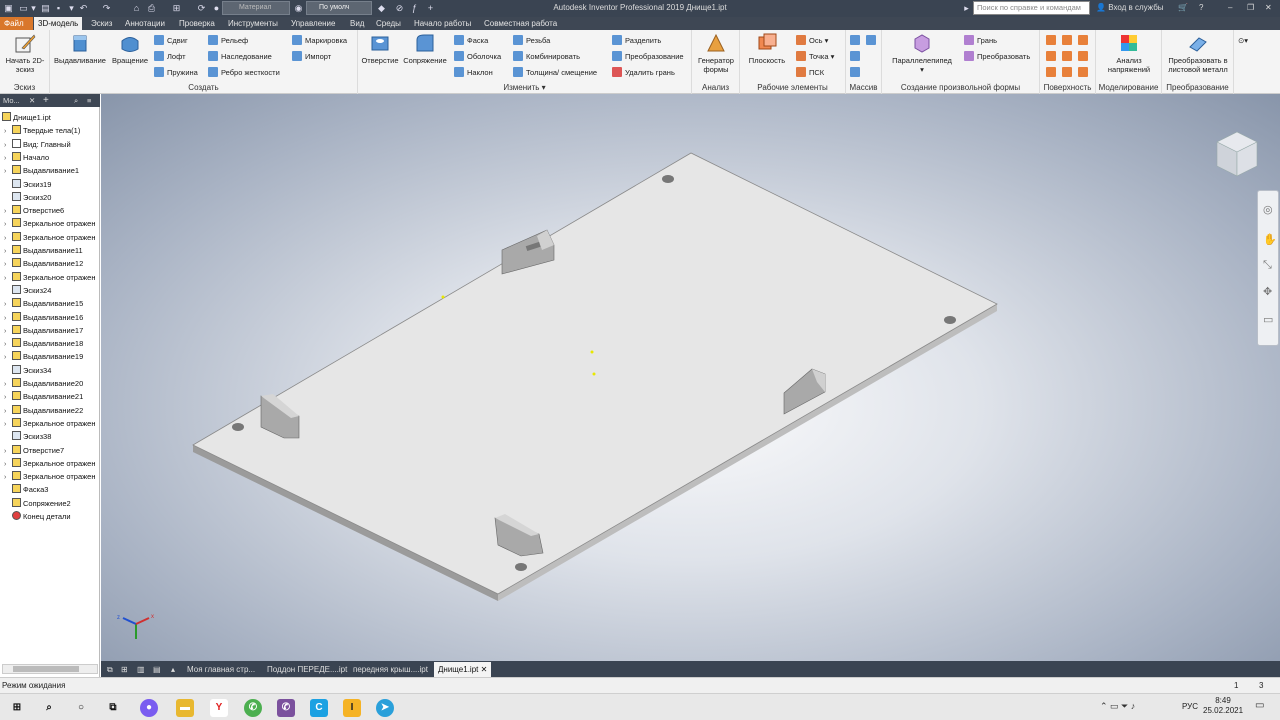 The image size is (1280, 720). What do you see at coordinates (555, 73) in the screenshot?
I see `thicken-button: Толщина/ смещение` at bounding box center [555, 73].